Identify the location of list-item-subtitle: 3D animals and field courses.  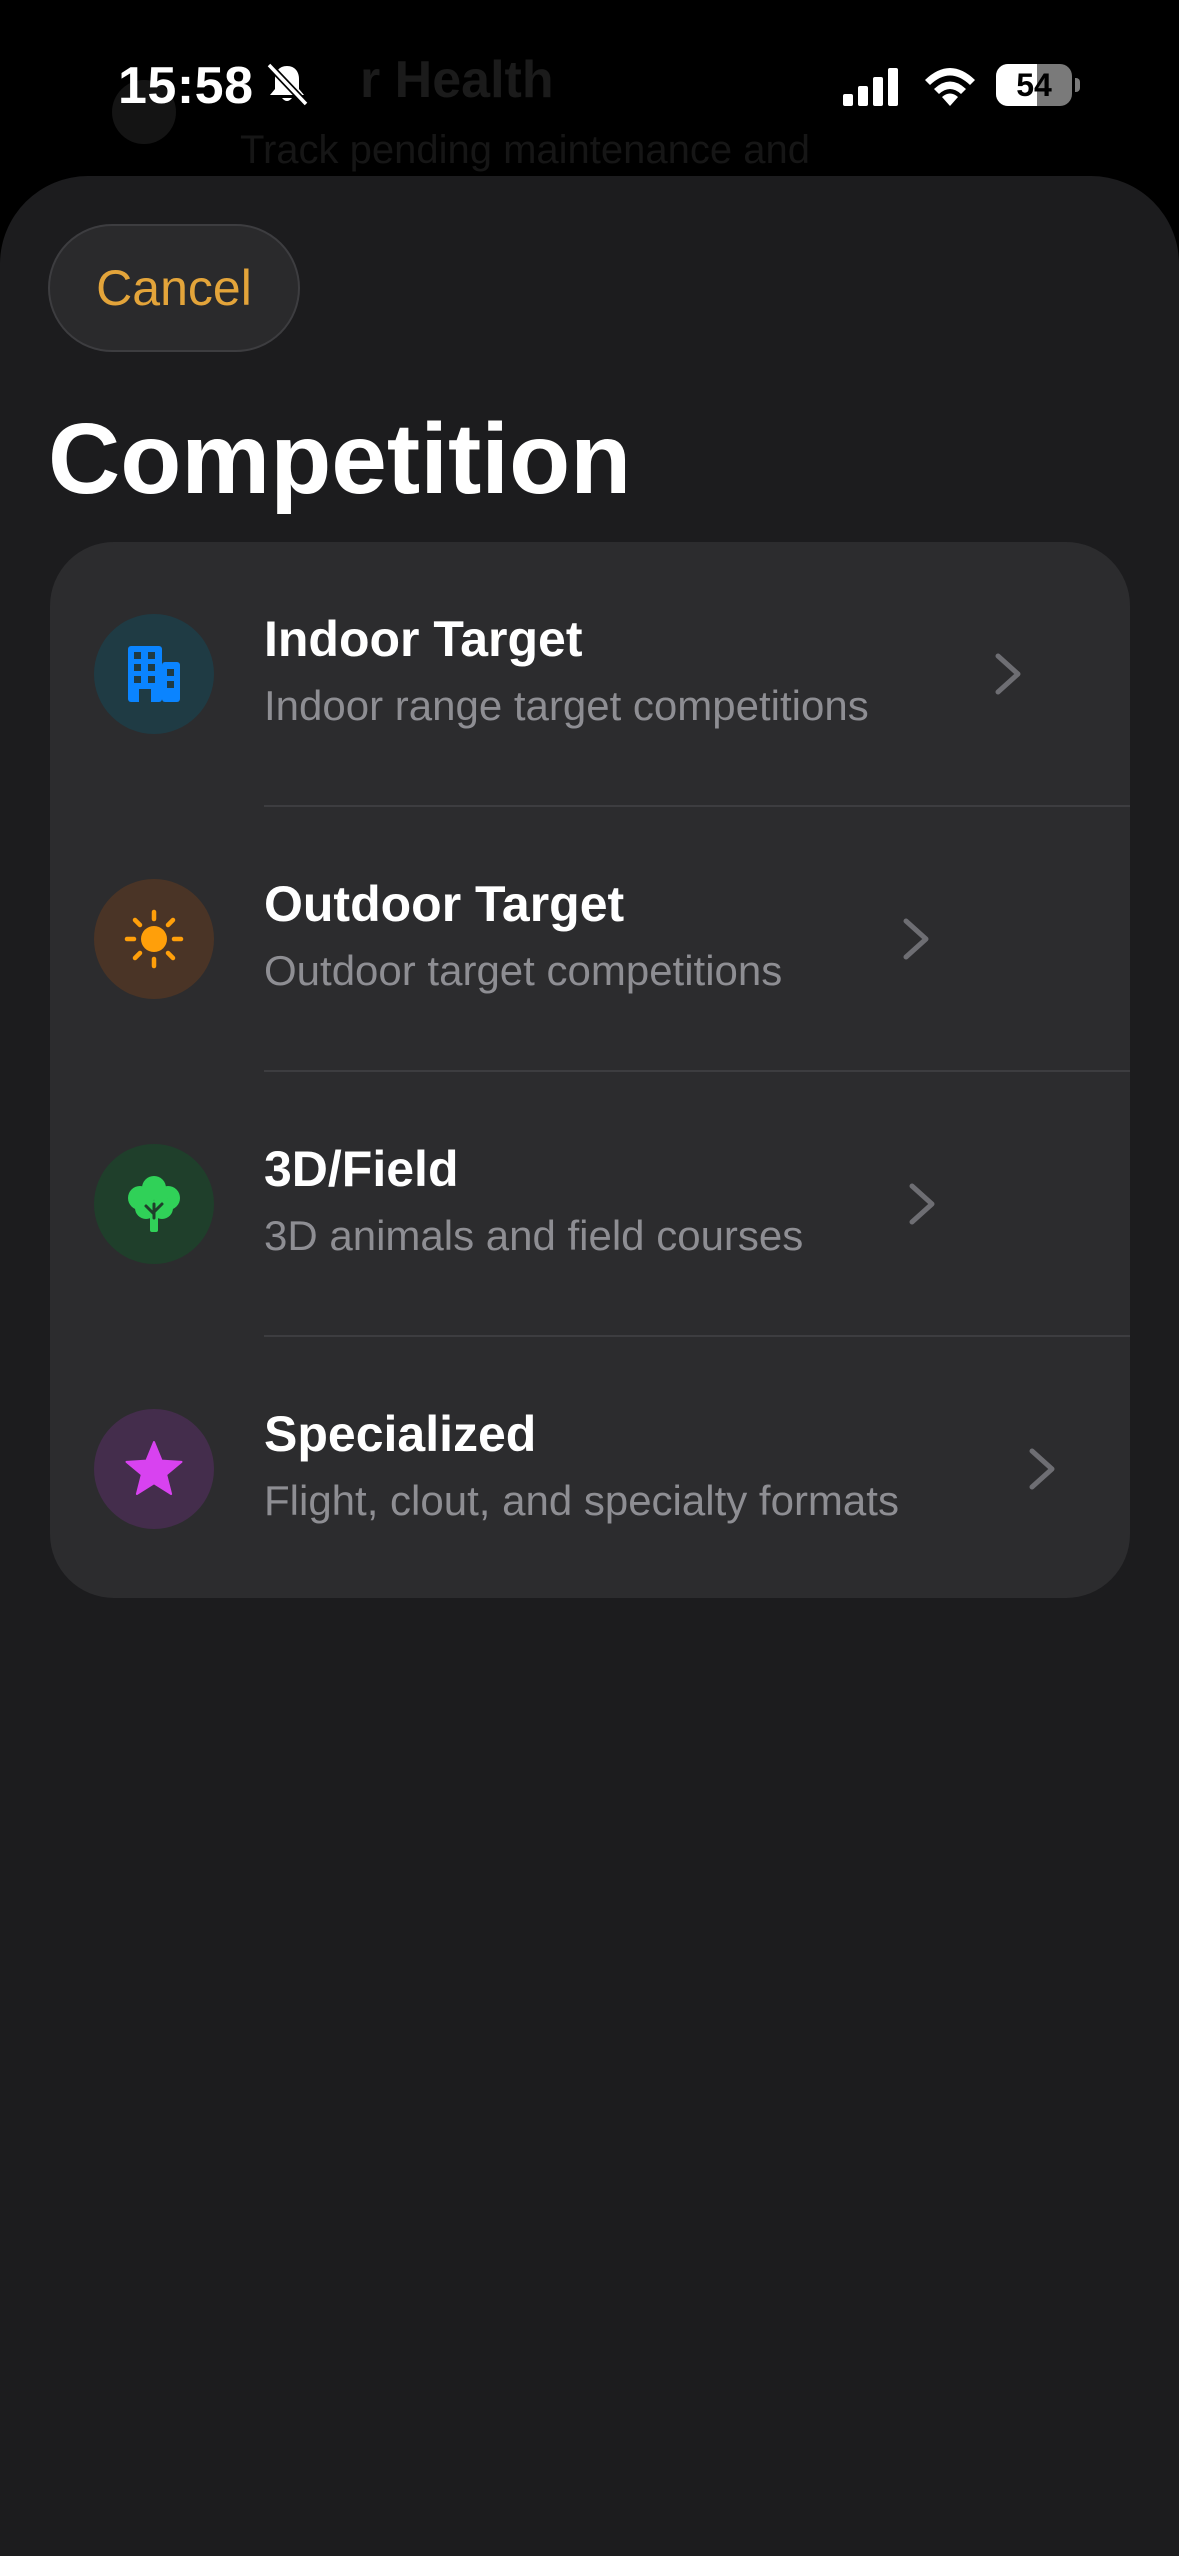
(534, 1235).